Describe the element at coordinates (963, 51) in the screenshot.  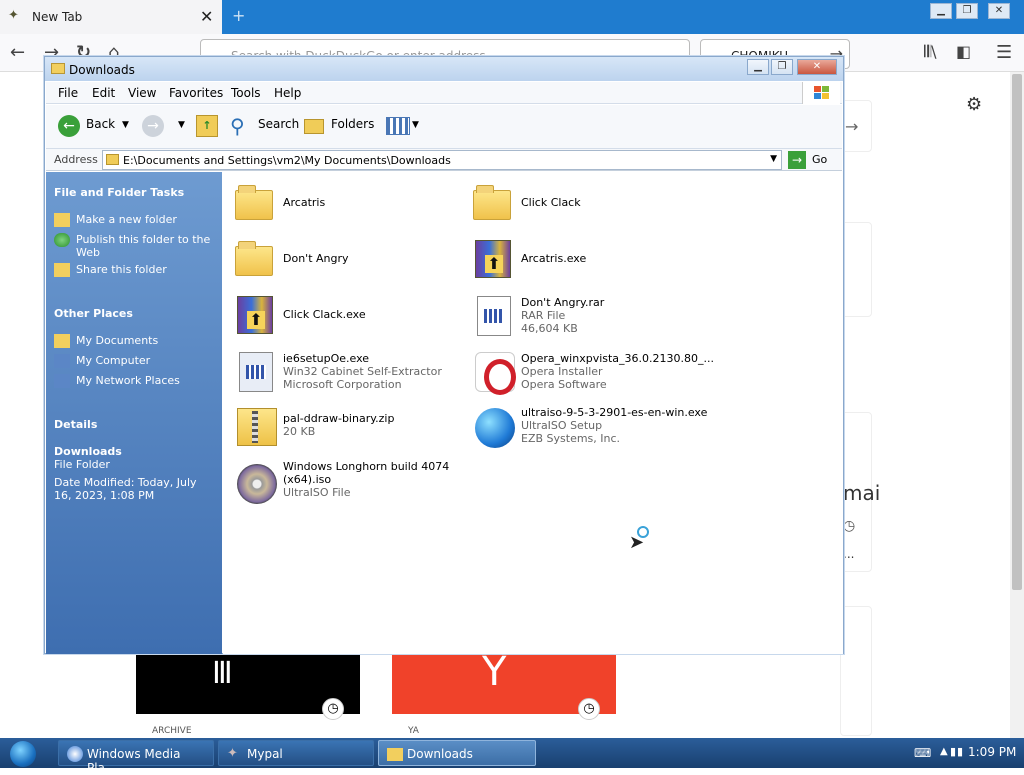
I see `sidebar-icon: ◧` at that location.